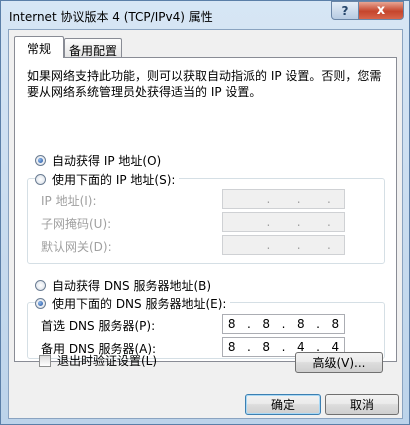 The image size is (410, 425). What do you see at coordinates (76, 224) in the screenshot?
I see `subnet-mask-label: 子网掩码(U):` at bounding box center [76, 224].